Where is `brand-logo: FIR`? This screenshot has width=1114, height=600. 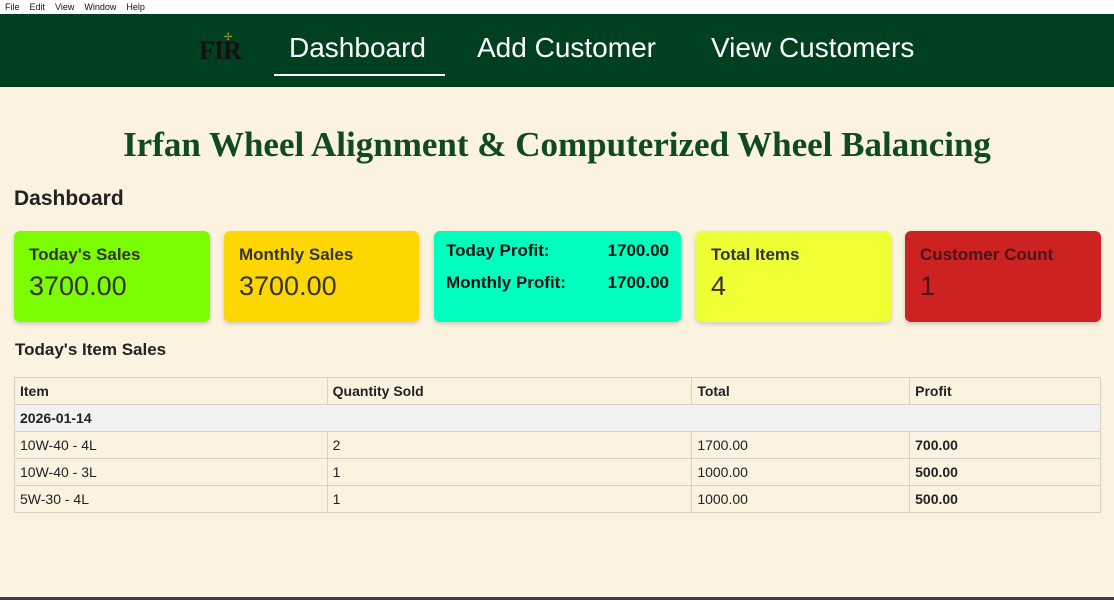
brand-logo: FIR is located at coordinates (220, 51).